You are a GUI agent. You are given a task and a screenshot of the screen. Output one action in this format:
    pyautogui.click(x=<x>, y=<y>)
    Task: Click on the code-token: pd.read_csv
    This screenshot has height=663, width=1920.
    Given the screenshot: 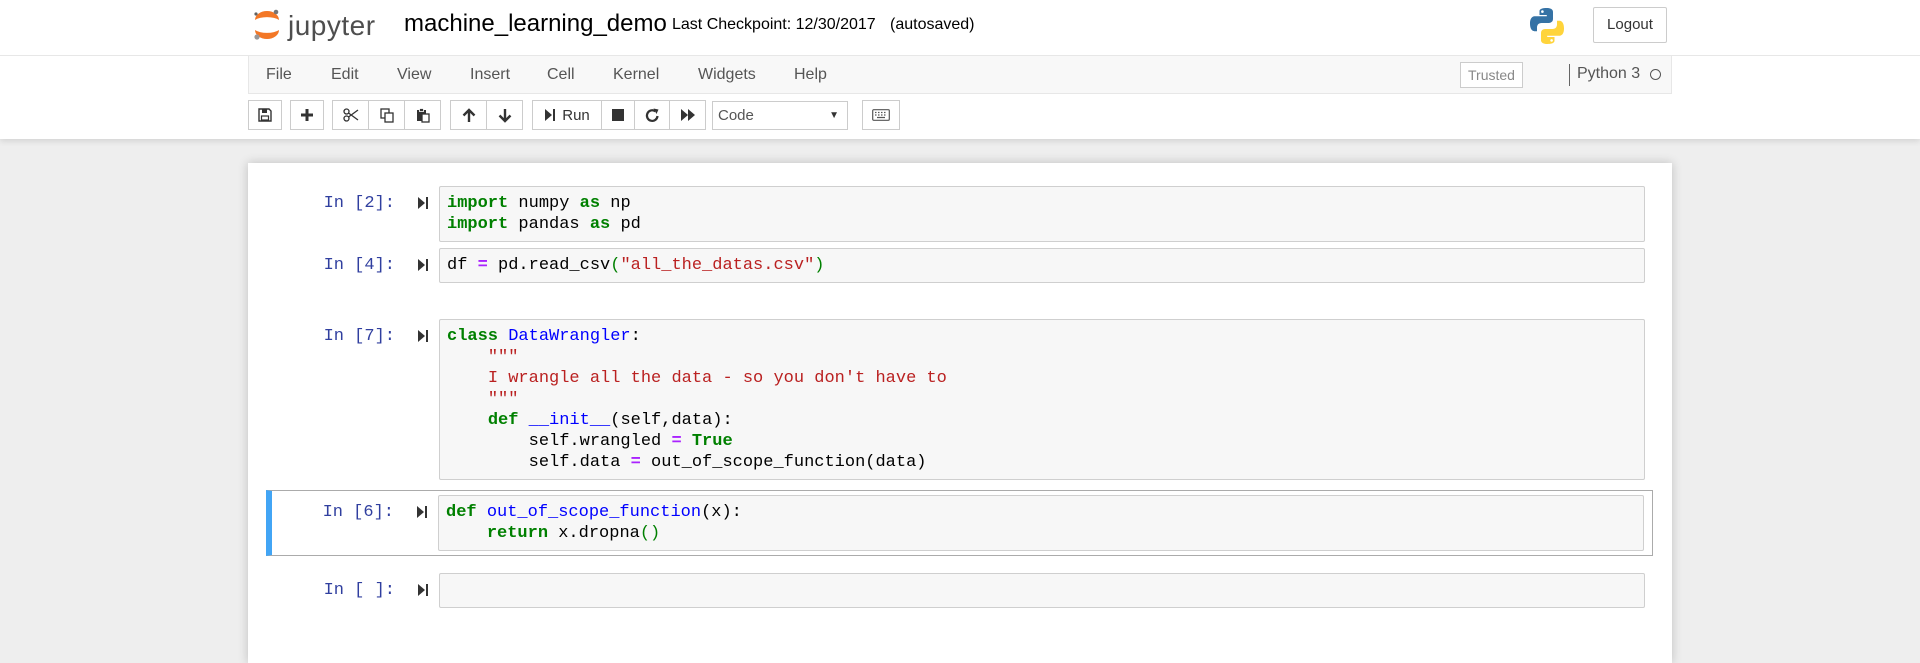 What is the action you would take?
    pyautogui.click(x=549, y=265)
    